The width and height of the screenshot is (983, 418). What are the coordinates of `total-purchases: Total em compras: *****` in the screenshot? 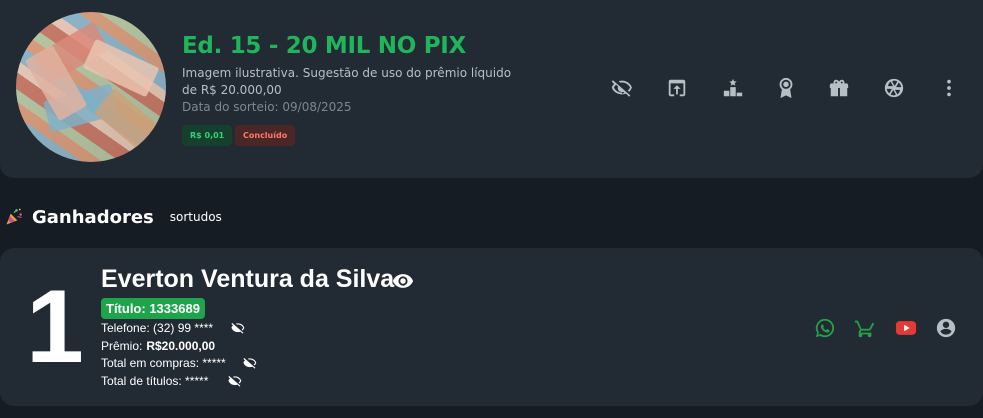 It's located at (163, 363).